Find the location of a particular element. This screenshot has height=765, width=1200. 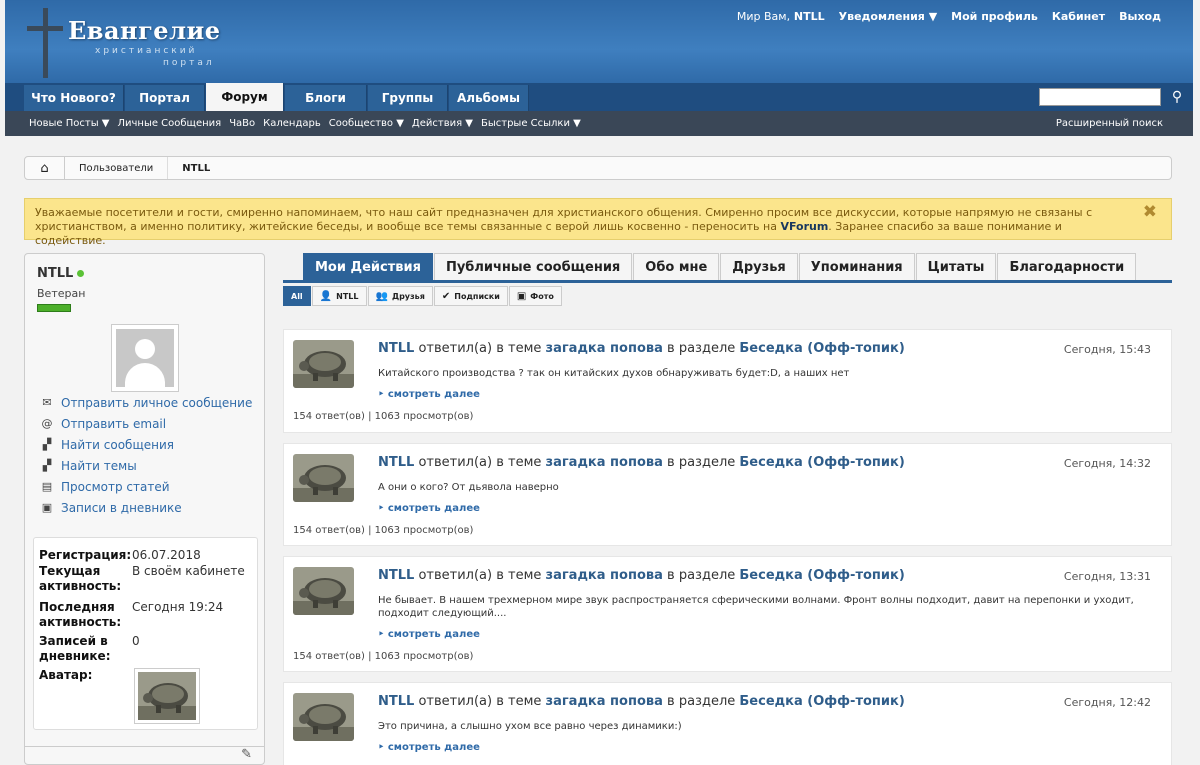

my-profile-link: Мой профиль is located at coordinates (994, 16).